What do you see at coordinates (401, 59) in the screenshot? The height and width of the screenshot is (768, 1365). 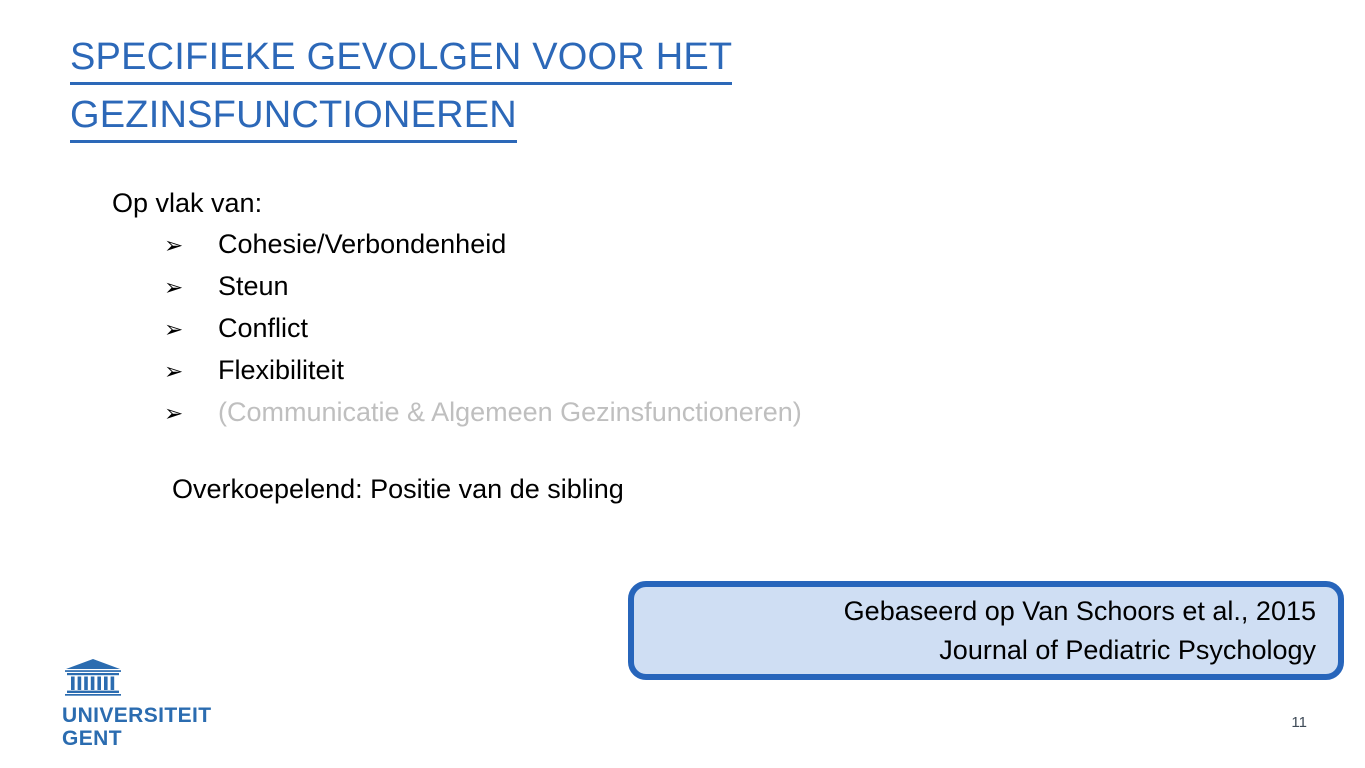 I see `page-title-line-1: SPECIFIEKE GEVOLGEN VOOR HET` at bounding box center [401, 59].